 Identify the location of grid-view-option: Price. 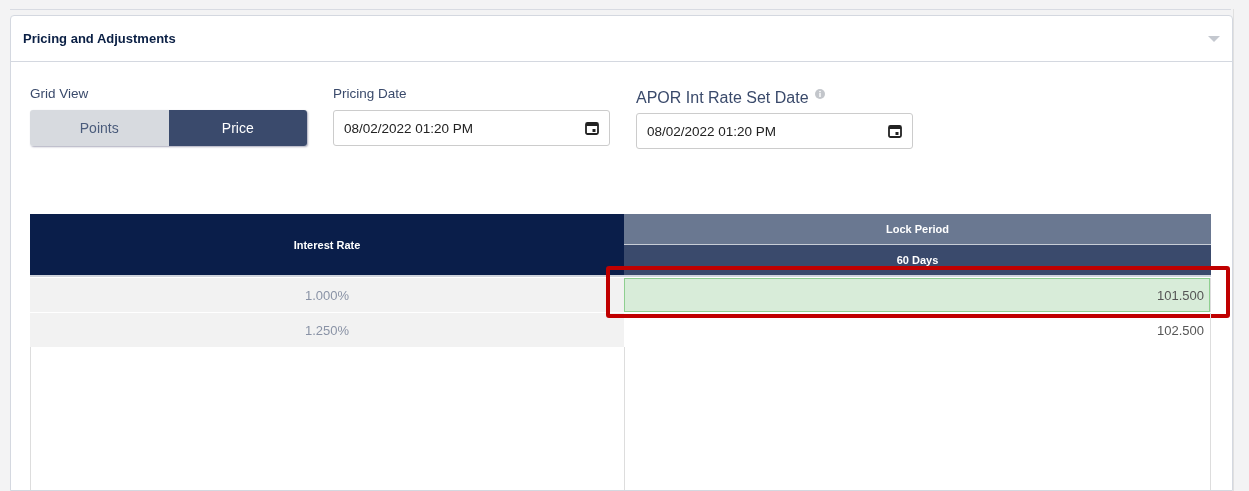
(237, 128).